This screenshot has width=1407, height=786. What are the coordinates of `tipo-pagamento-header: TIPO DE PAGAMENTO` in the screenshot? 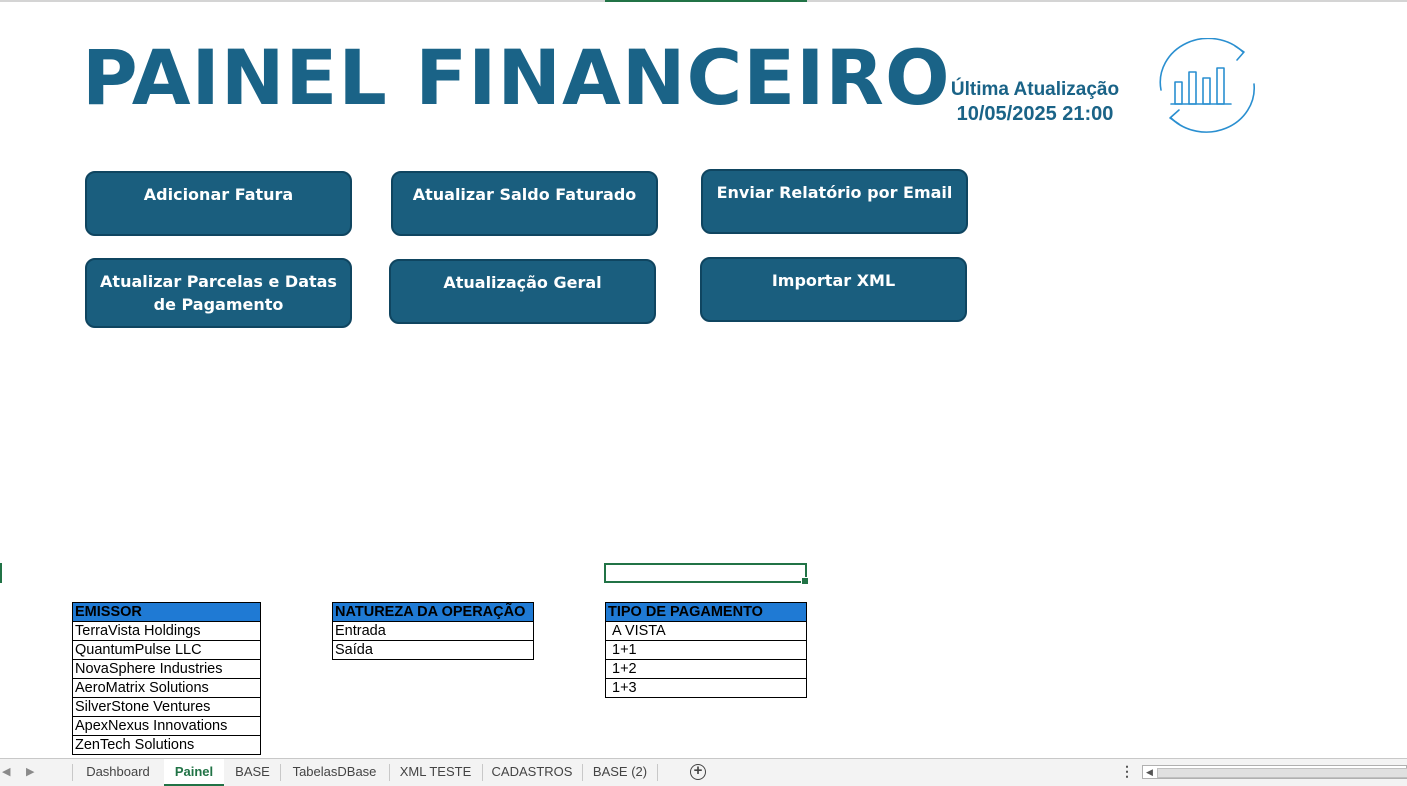 It's located at (706, 612).